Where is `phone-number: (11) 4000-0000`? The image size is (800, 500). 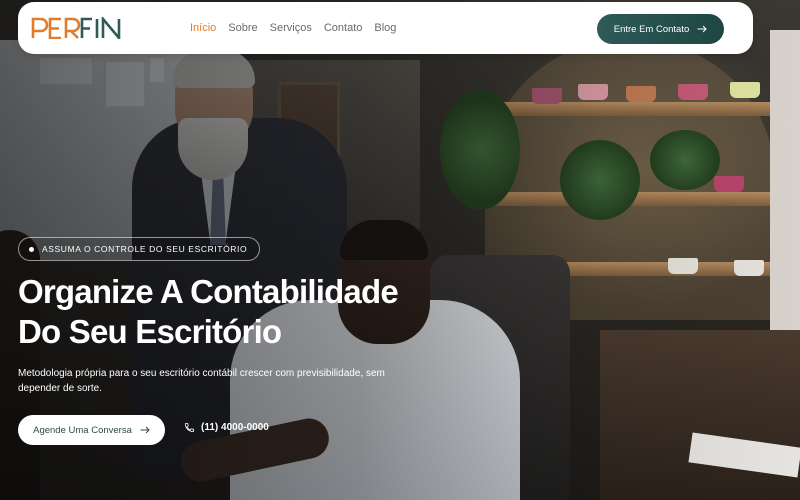
phone-number: (11) 4000-0000 is located at coordinates (235, 427).